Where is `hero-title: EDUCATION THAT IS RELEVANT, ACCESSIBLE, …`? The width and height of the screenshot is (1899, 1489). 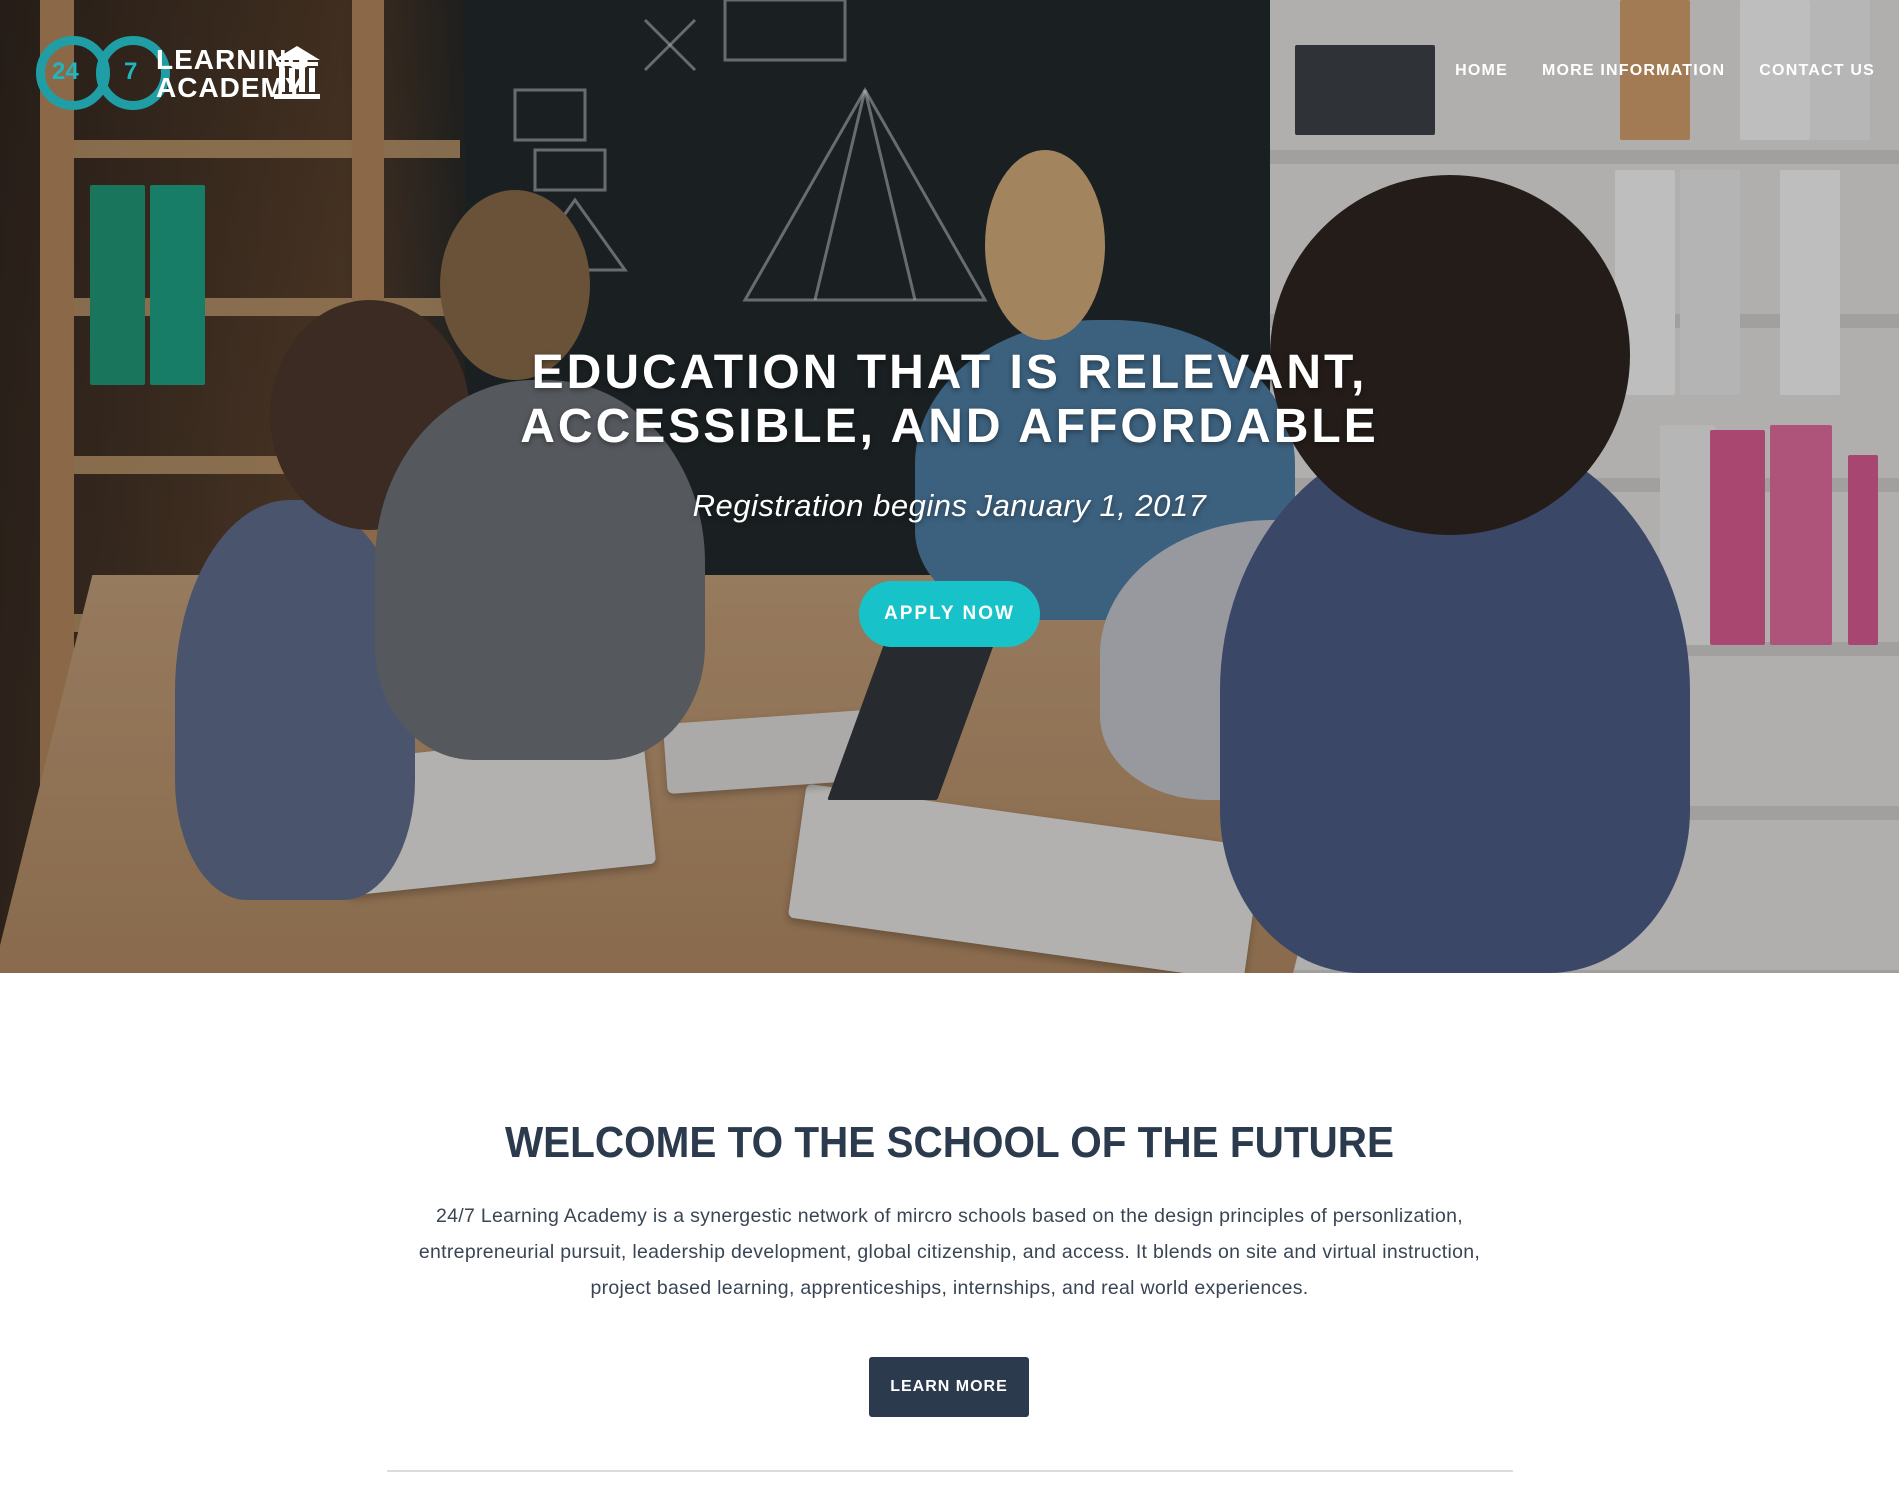 hero-title: EDUCATION THAT IS RELEVANT, ACCESSIBLE, … is located at coordinates (949, 400).